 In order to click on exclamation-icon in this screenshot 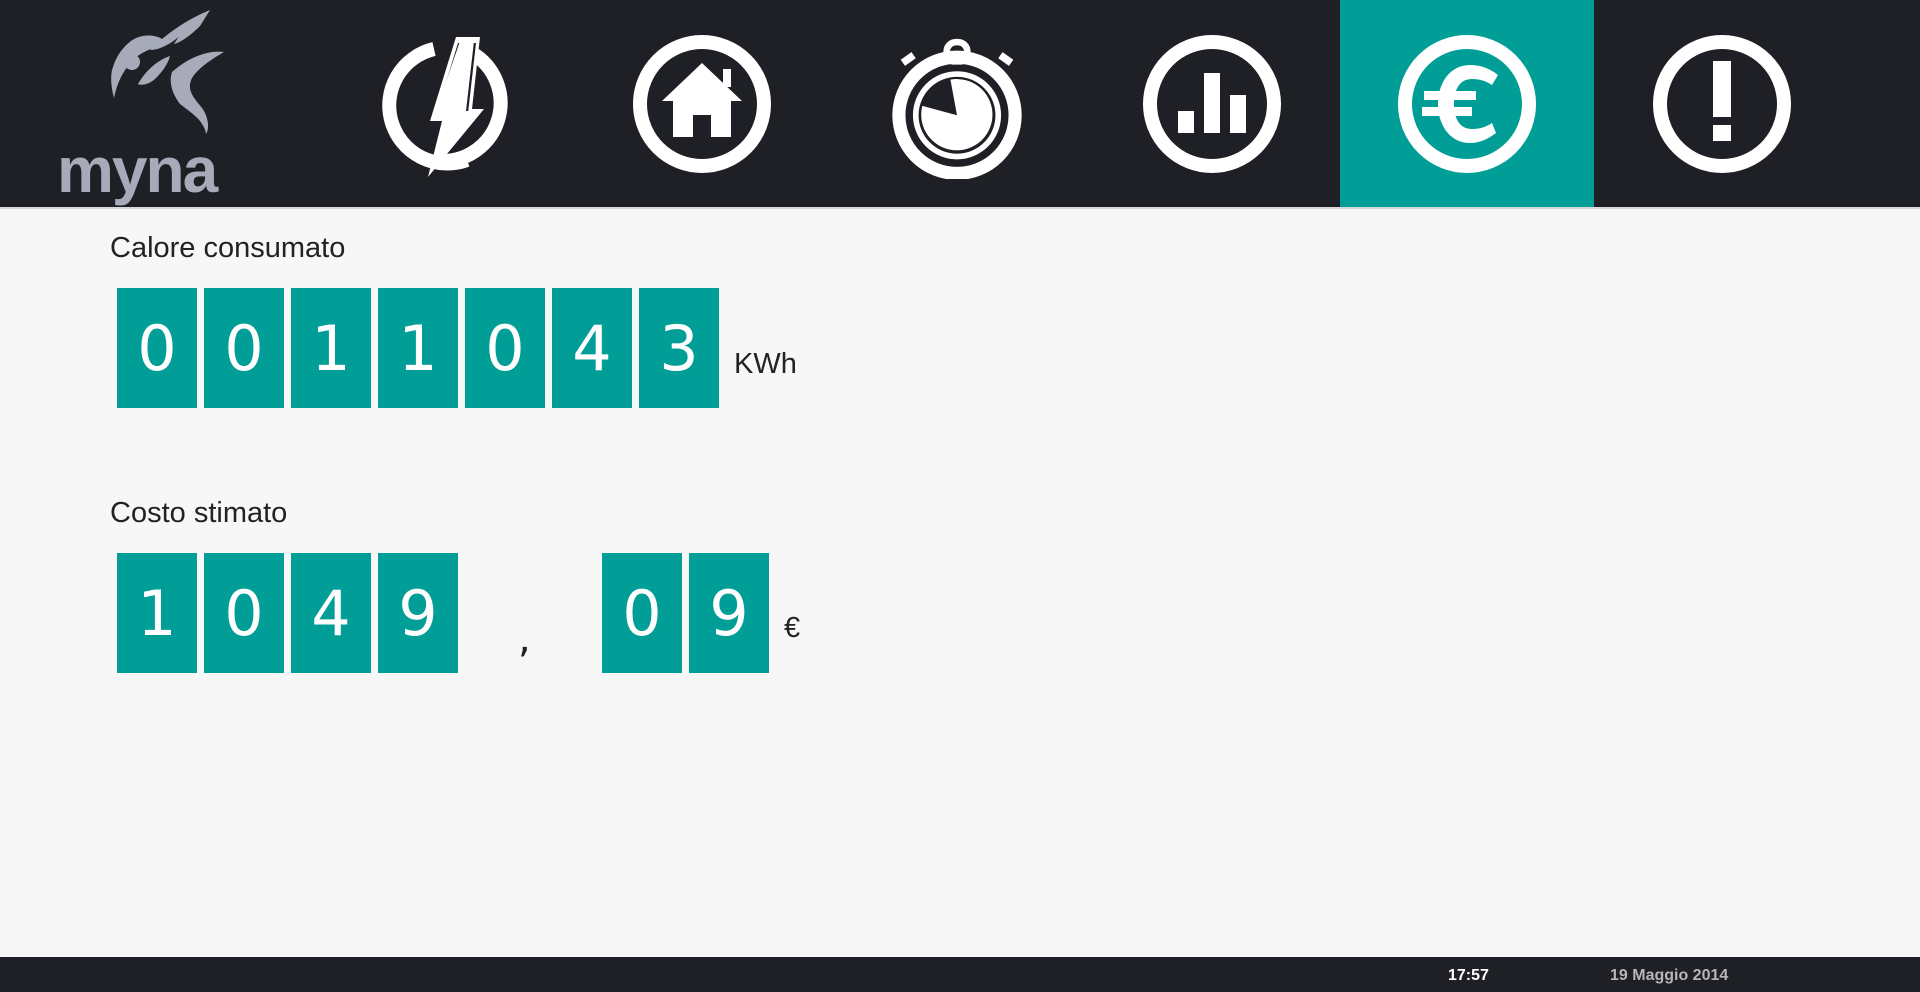, I will do `click(1722, 103)`.